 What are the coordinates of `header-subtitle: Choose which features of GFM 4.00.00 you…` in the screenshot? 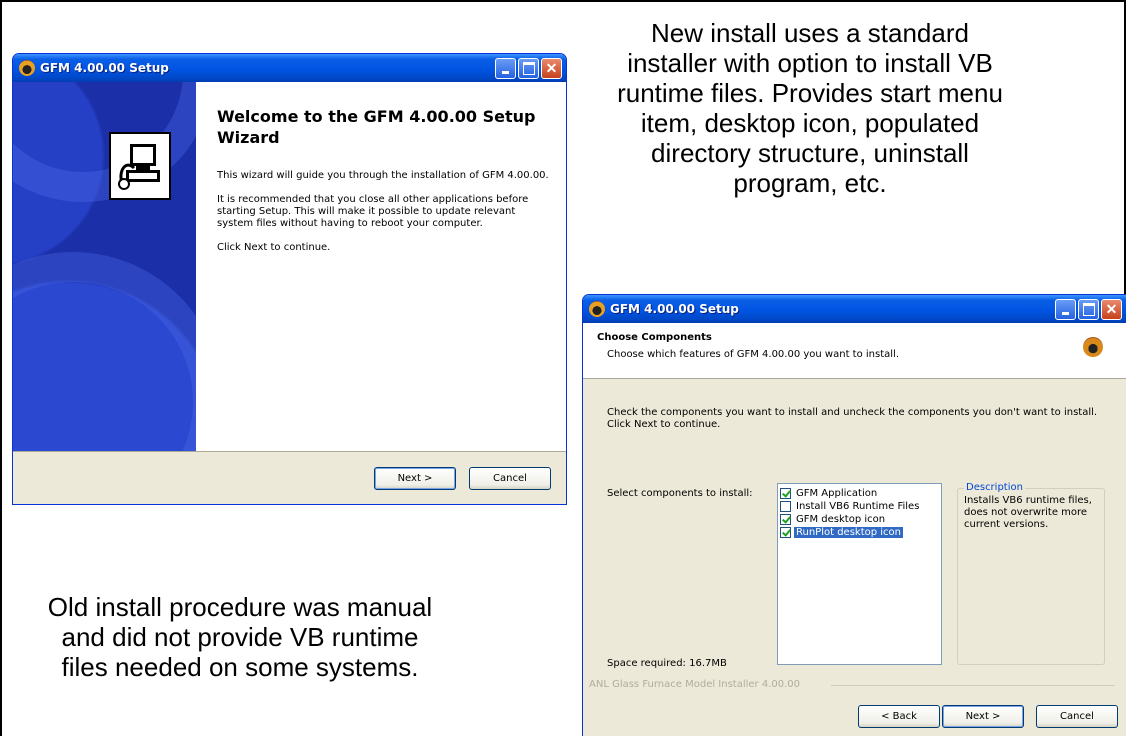 It's located at (753, 354).